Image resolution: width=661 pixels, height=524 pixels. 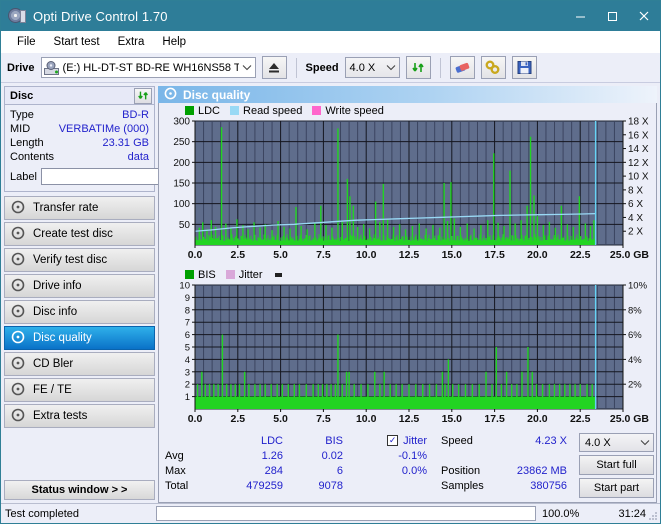 I want to click on menu-file: File, so click(x=26, y=42).